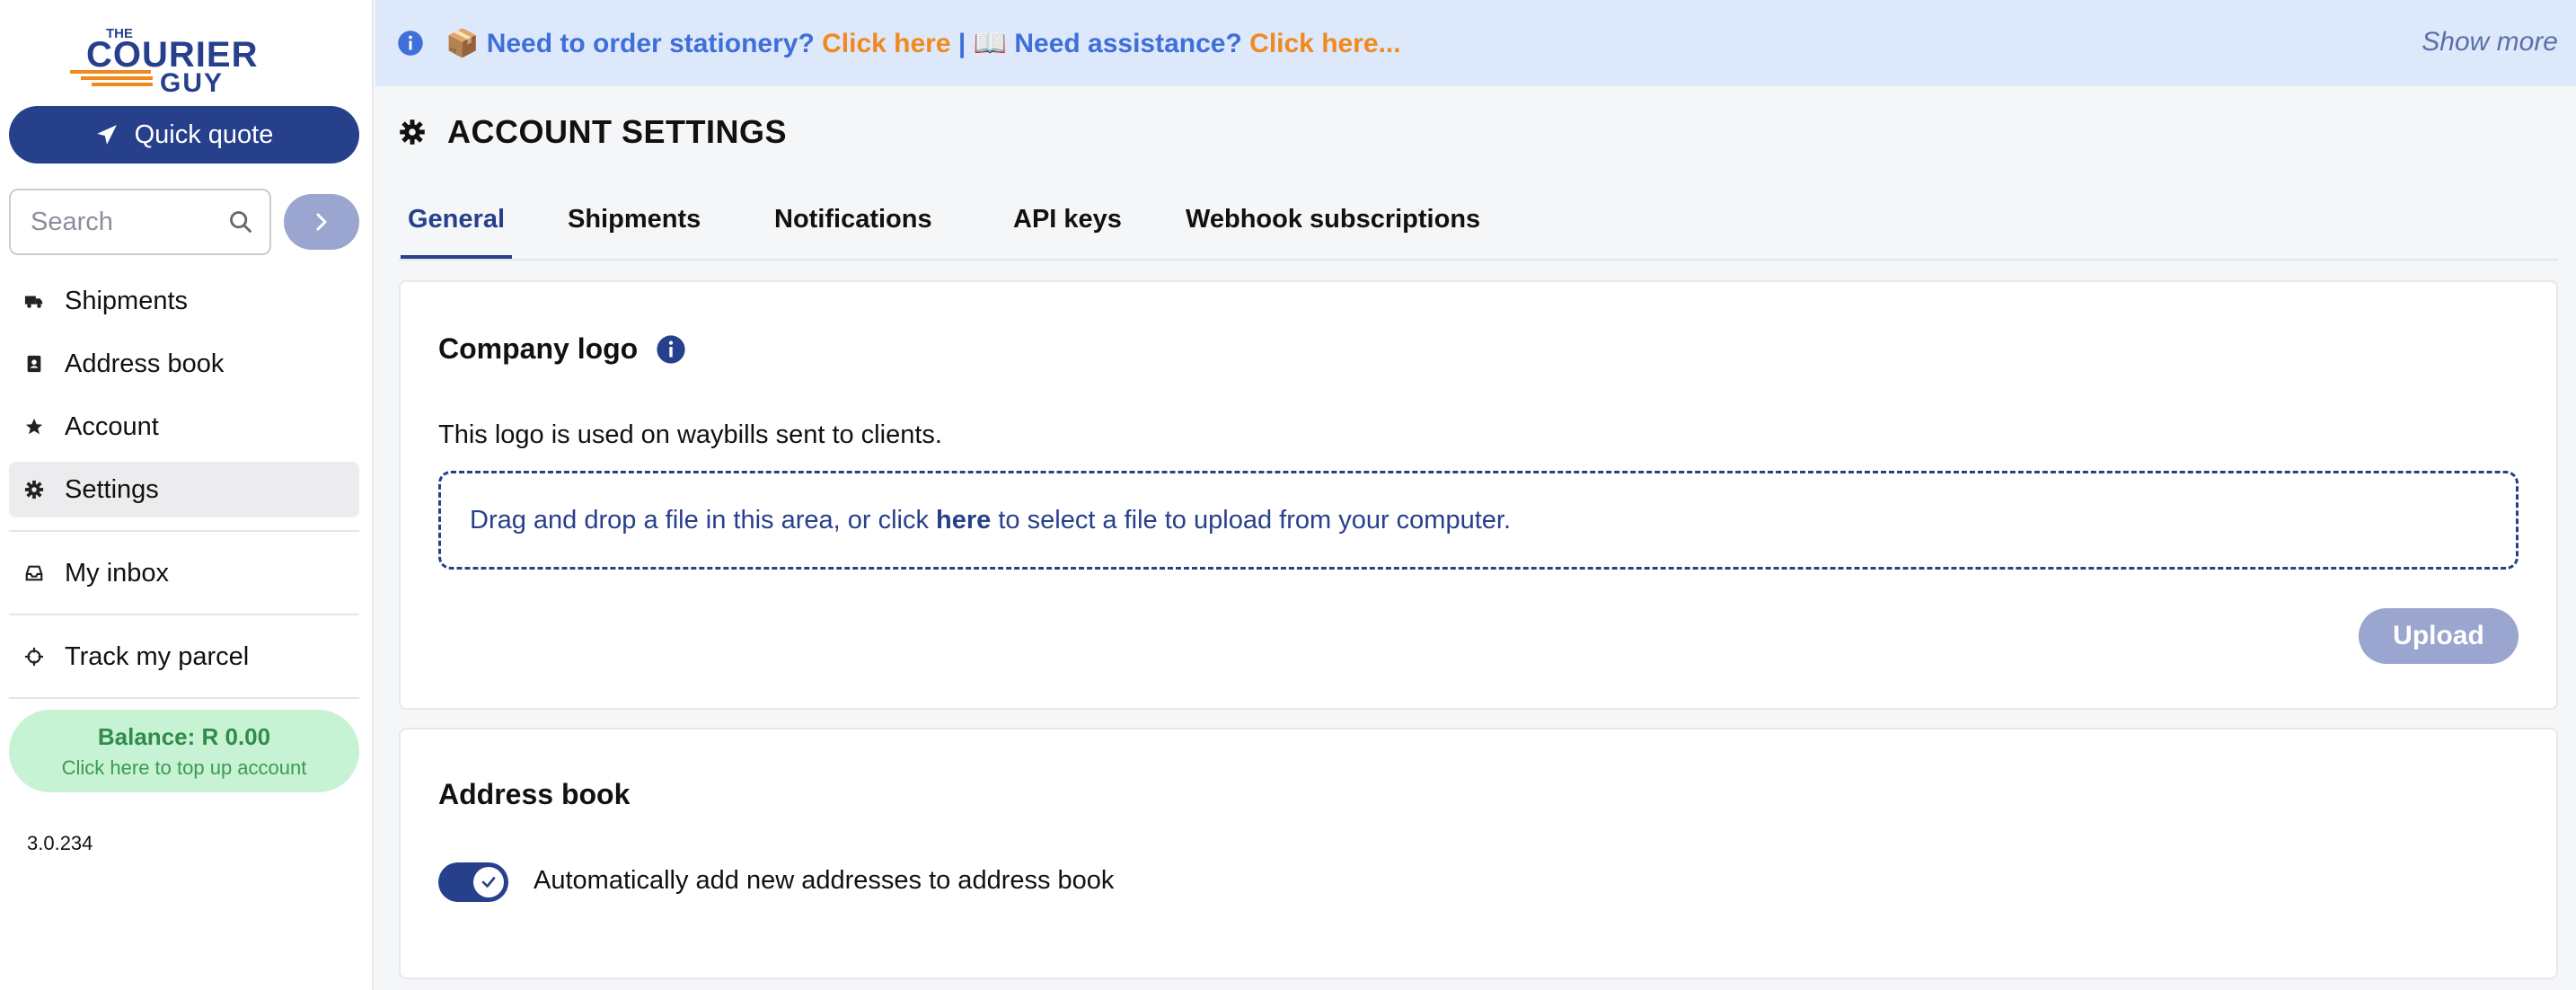 The height and width of the screenshot is (990, 2576). Describe the element at coordinates (184, 427) in the screenshot. I see `sidebar-item-account: Account` at that location.